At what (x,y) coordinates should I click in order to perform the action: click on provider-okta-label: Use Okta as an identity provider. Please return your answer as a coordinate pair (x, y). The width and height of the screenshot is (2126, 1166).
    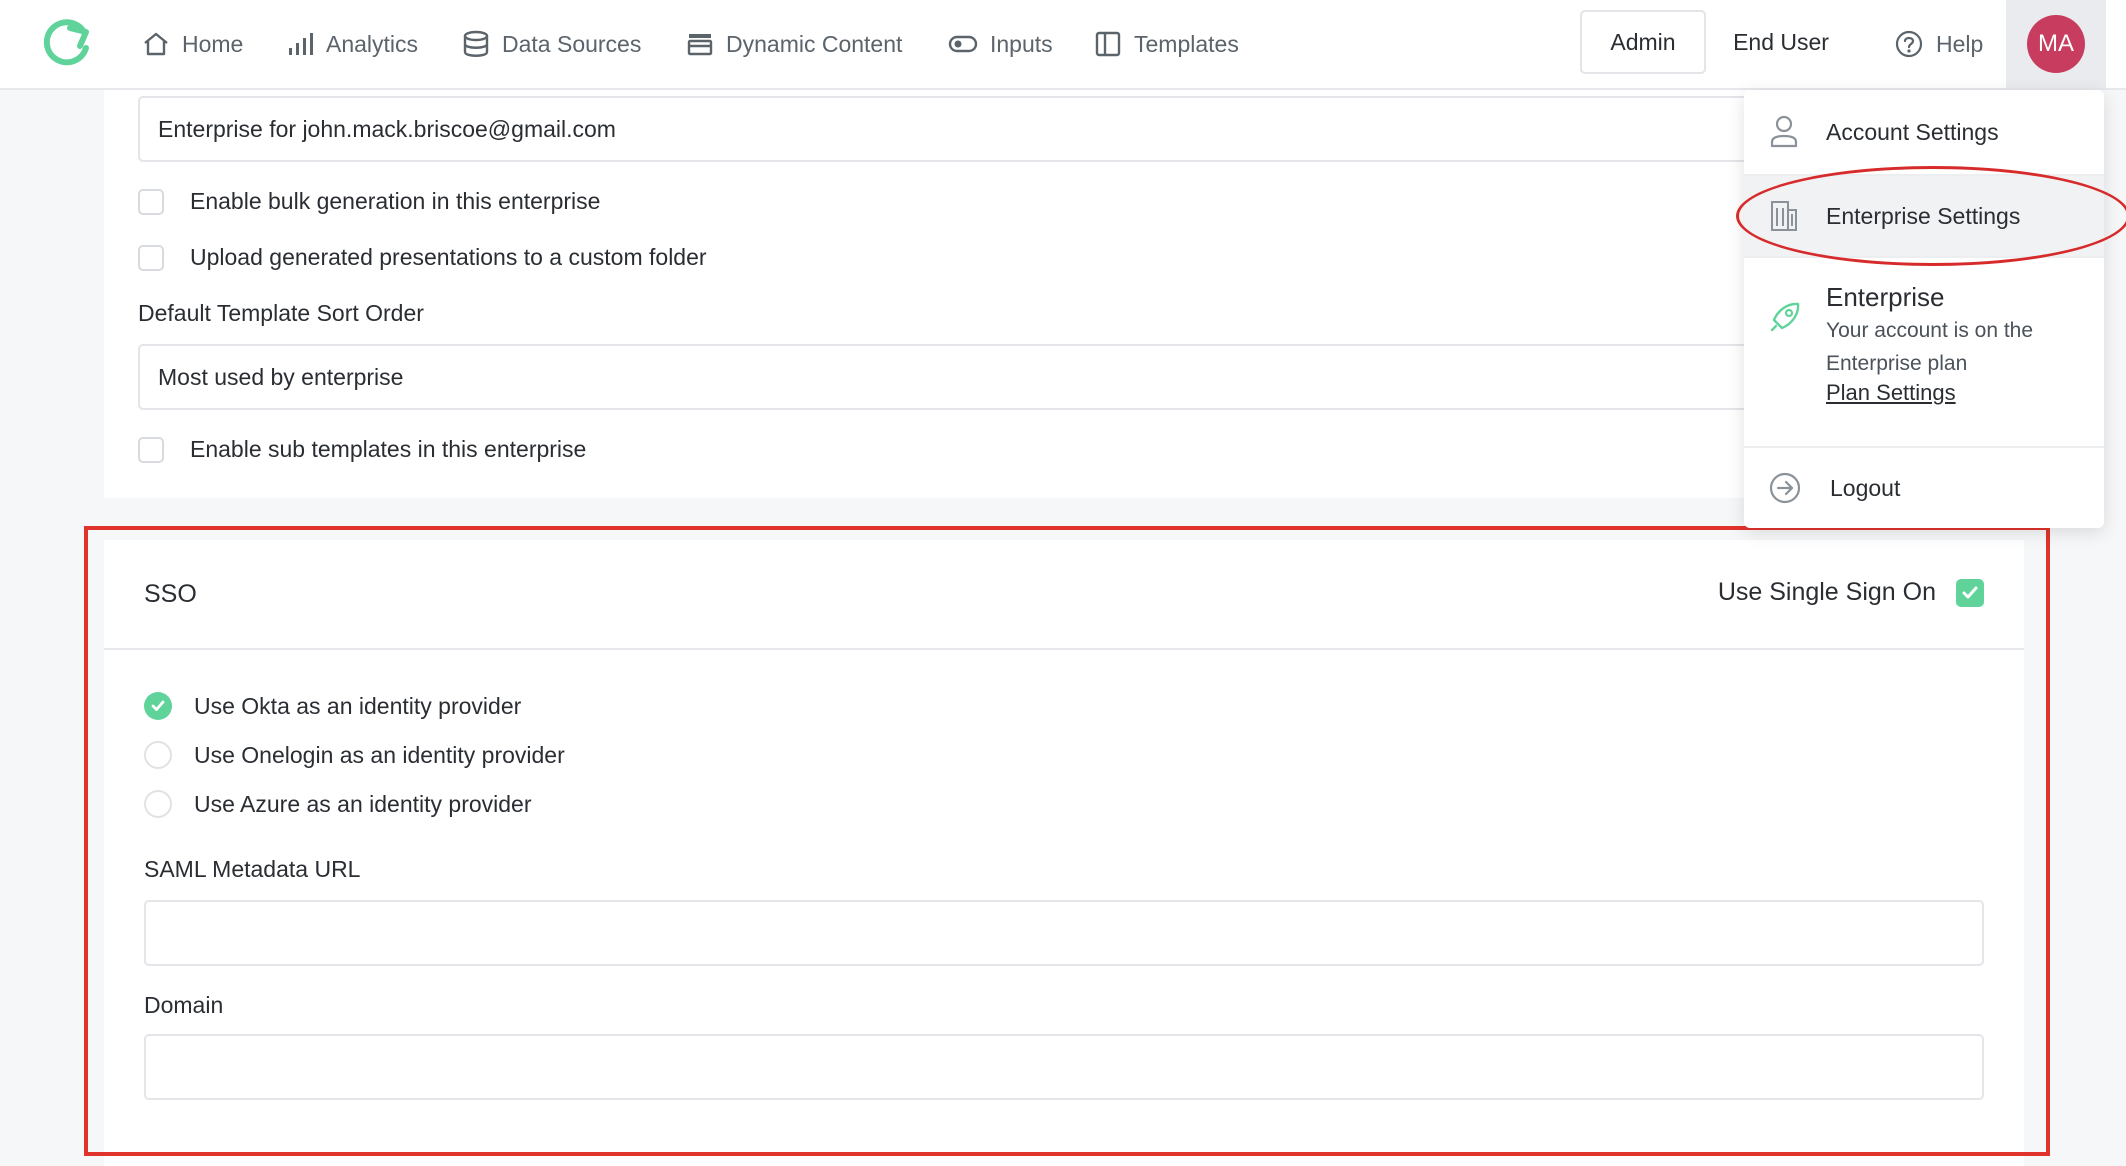
    Looking at the image, I should click on (358, 705).